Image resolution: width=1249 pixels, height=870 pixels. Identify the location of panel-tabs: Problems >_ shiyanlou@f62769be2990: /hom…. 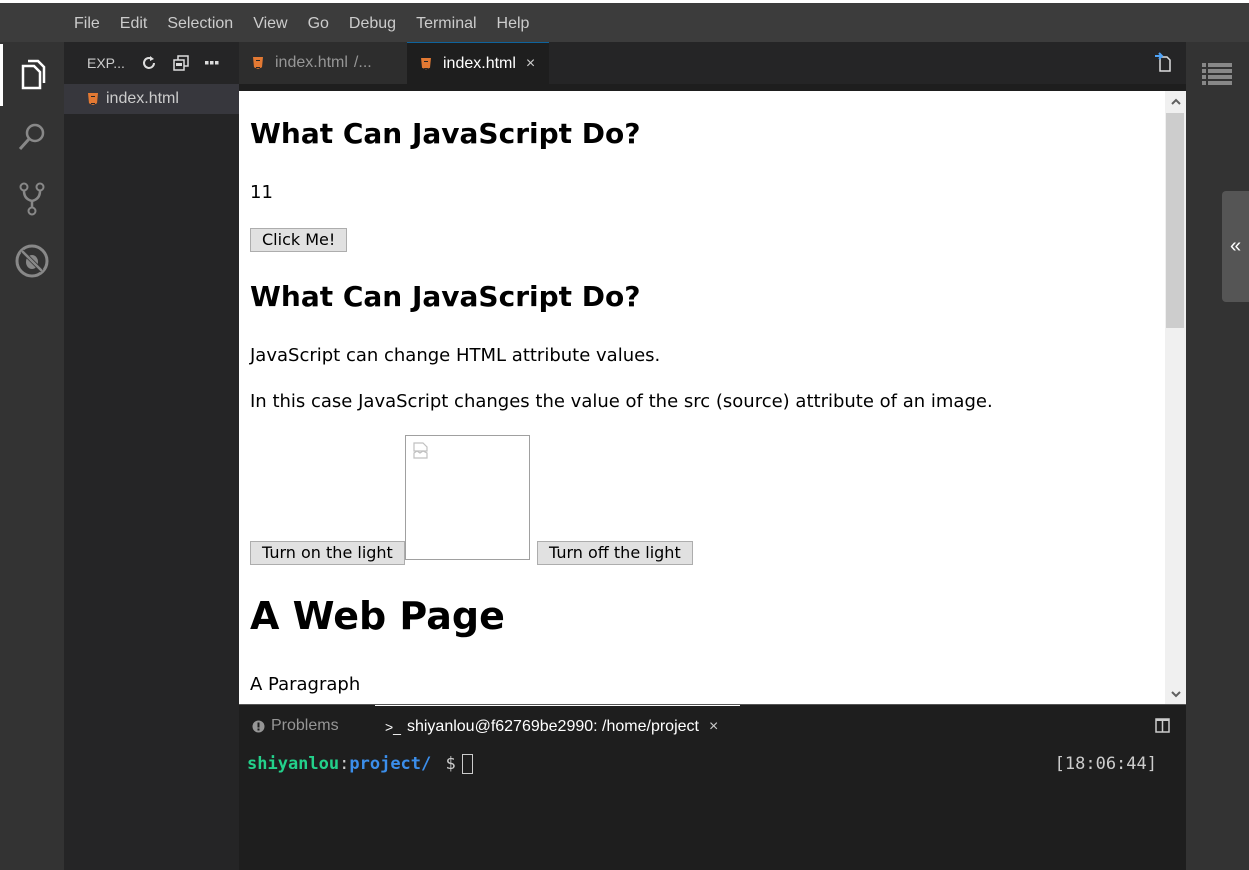
(712, 726).